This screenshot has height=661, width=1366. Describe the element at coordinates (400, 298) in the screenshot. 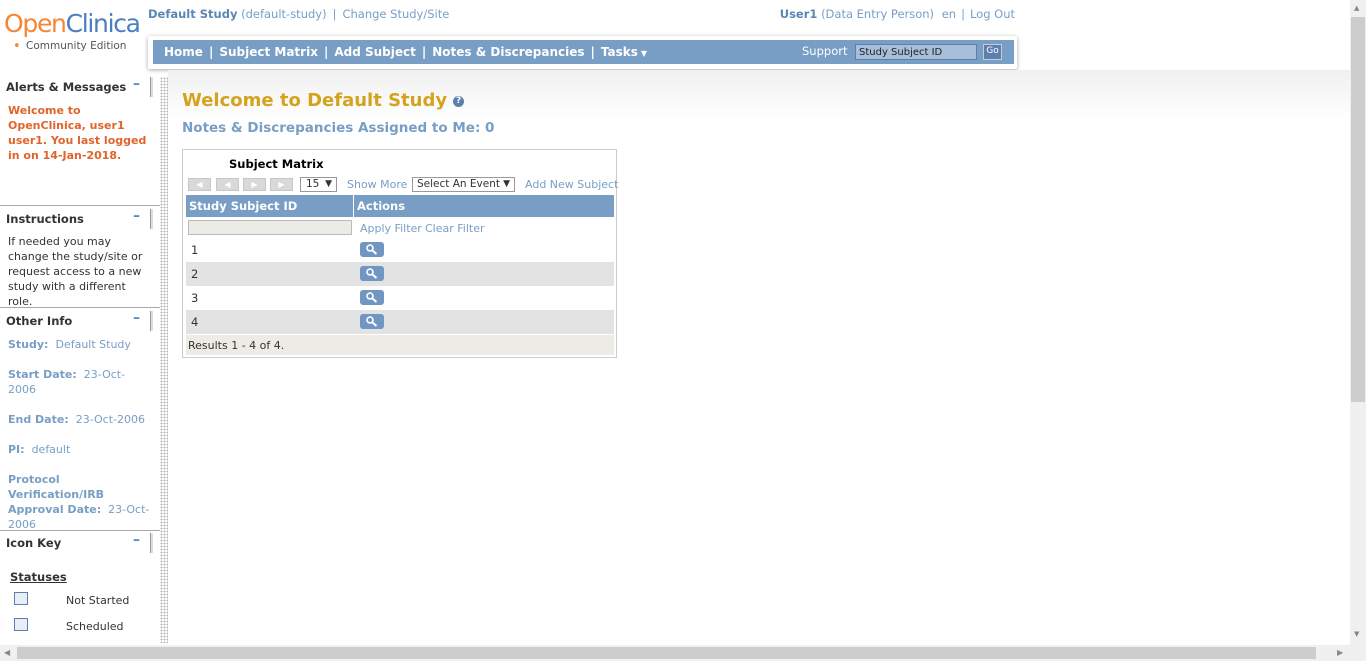

I see `table-row: 3` at that location.